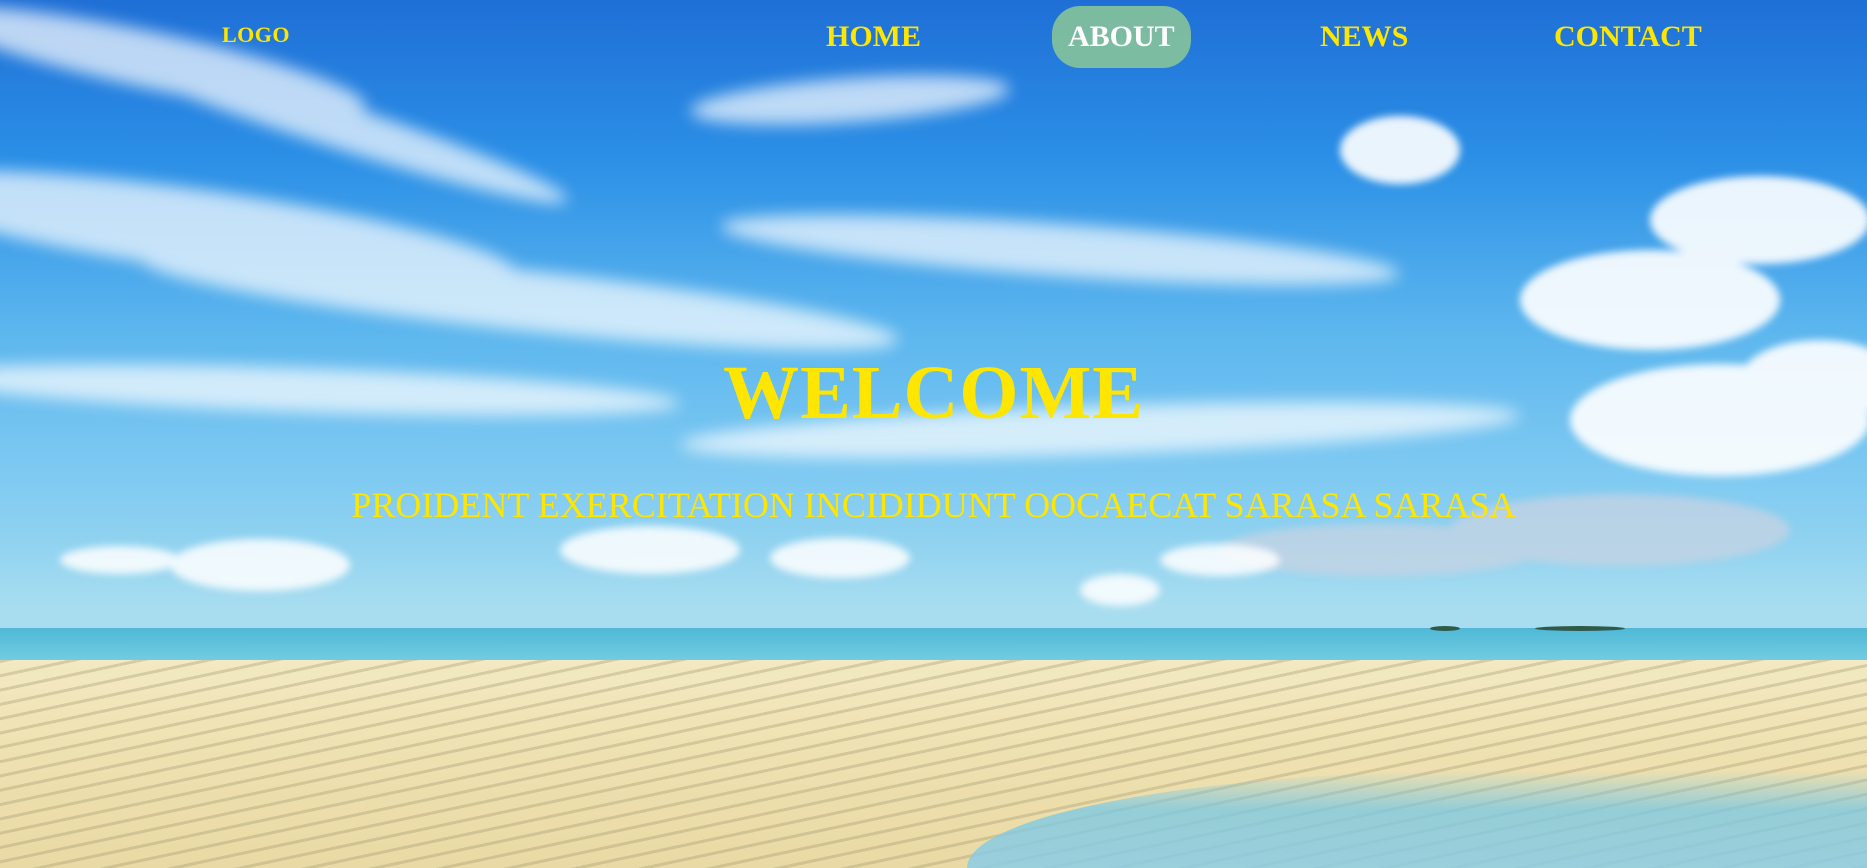  I want to click on nav-item-about: ABOUT, so click(1121, 37).